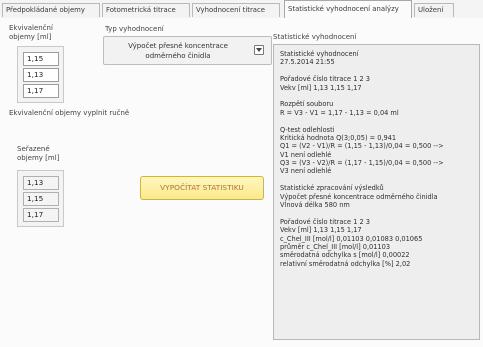 Image resolution: width=483 pixels, height=347 pixels. I want to click on output-line: Q-test odlehlosti, so click(307, 129).